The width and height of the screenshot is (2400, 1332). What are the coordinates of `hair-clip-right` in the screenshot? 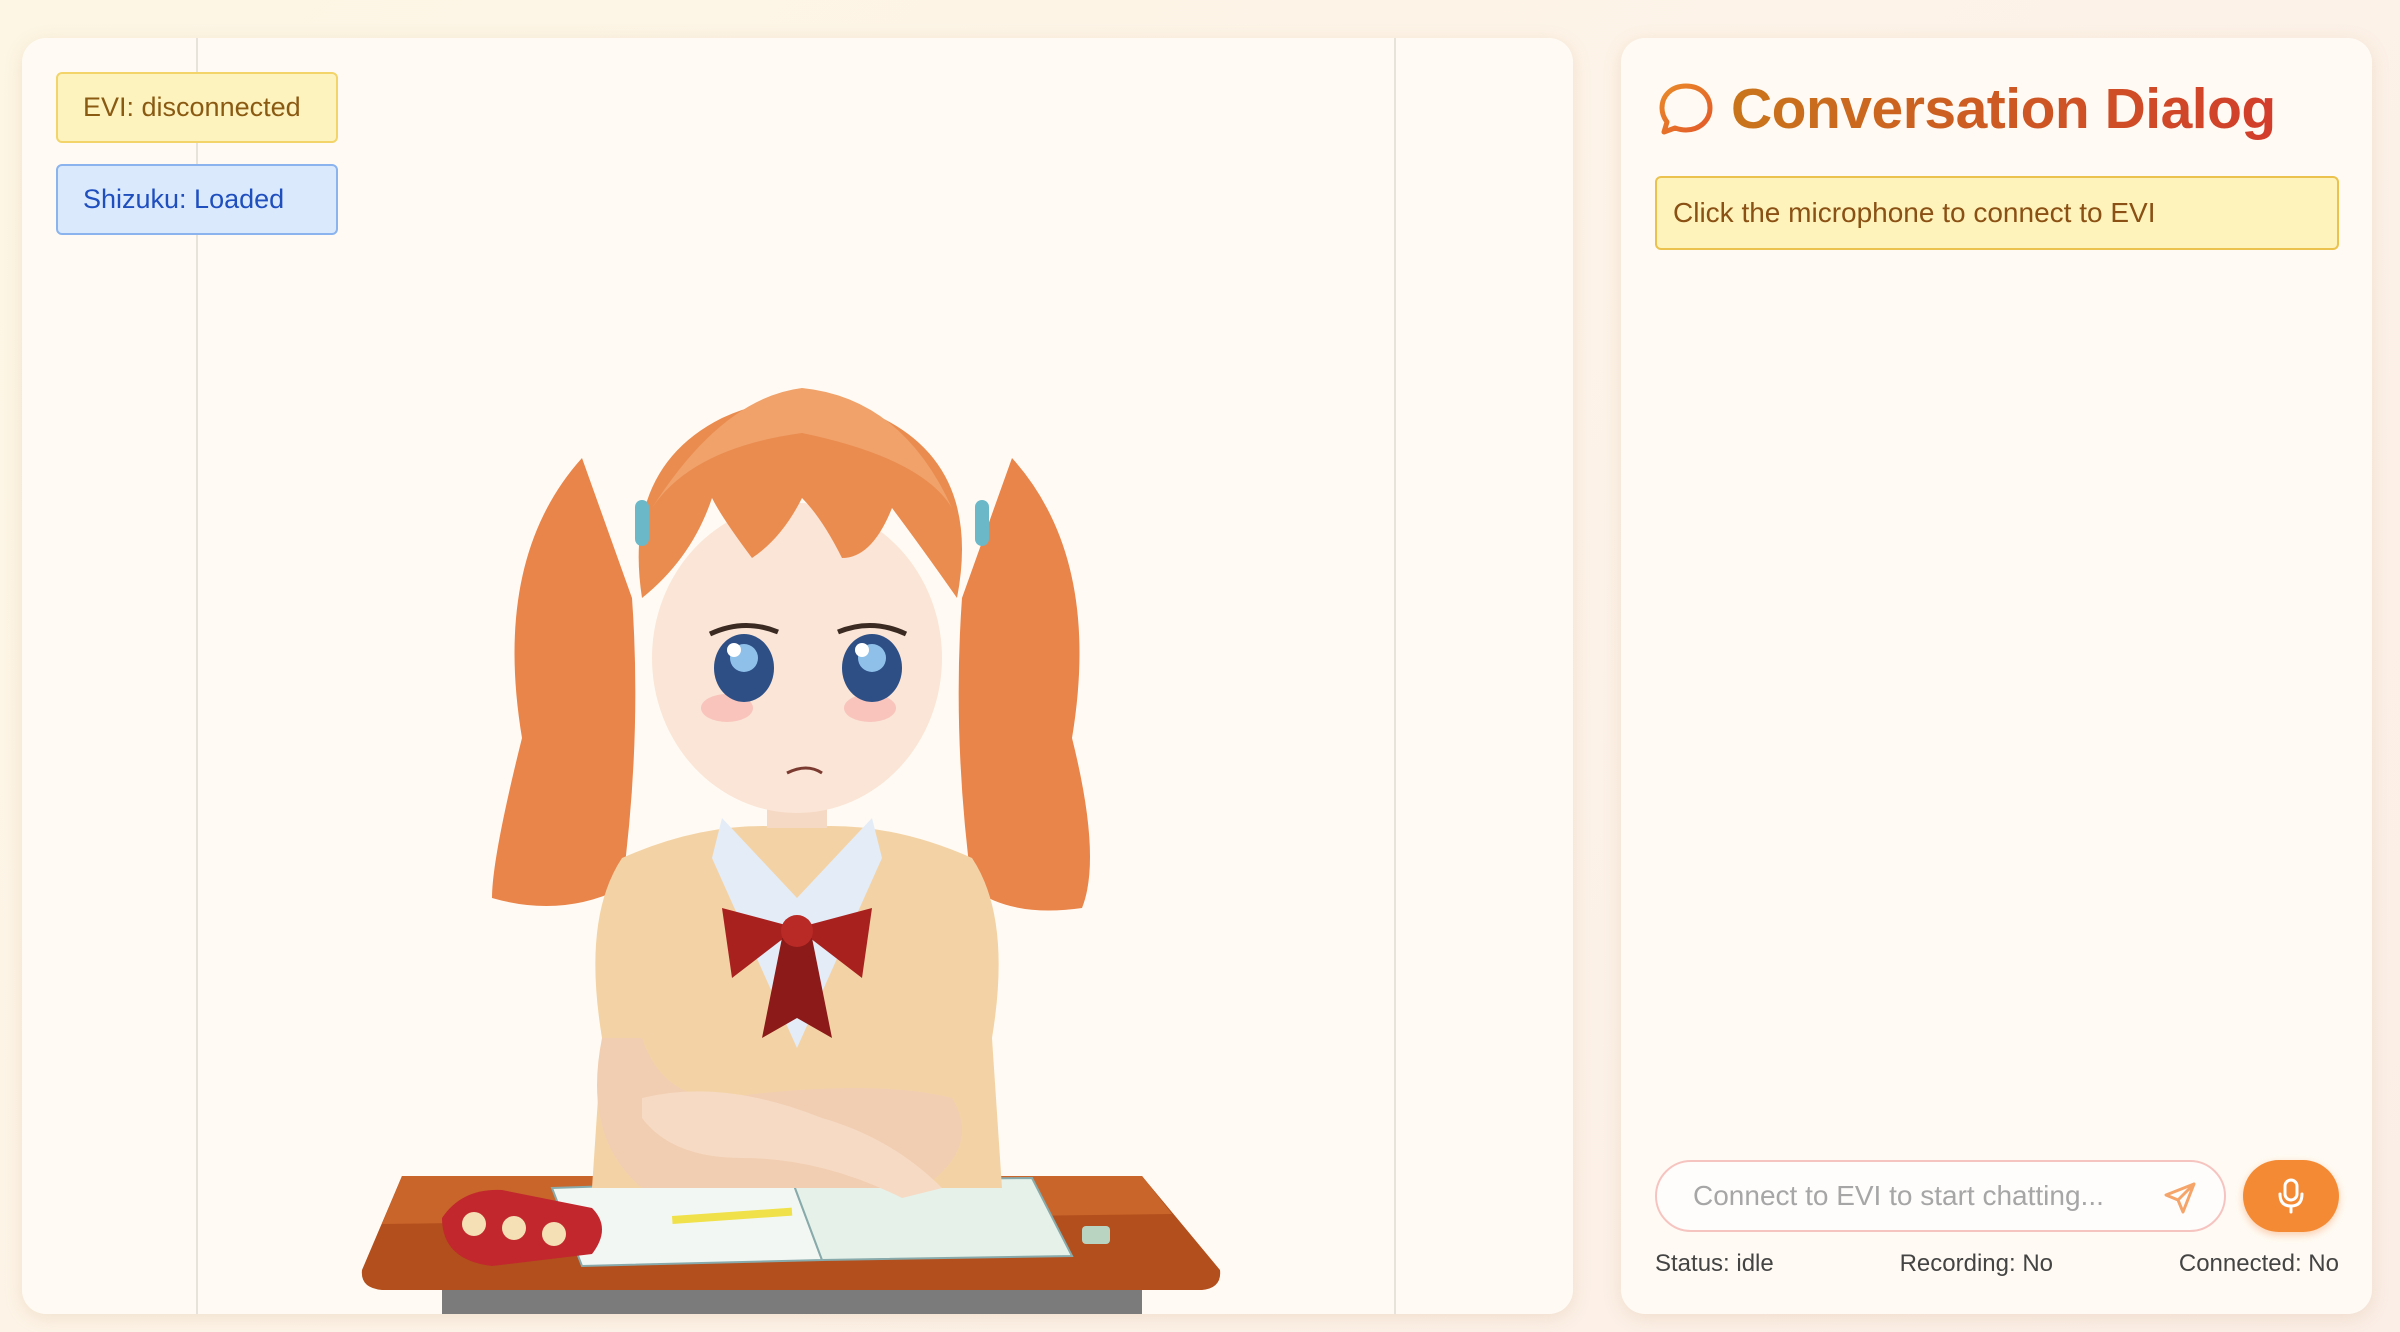 It's located at (982, 523).